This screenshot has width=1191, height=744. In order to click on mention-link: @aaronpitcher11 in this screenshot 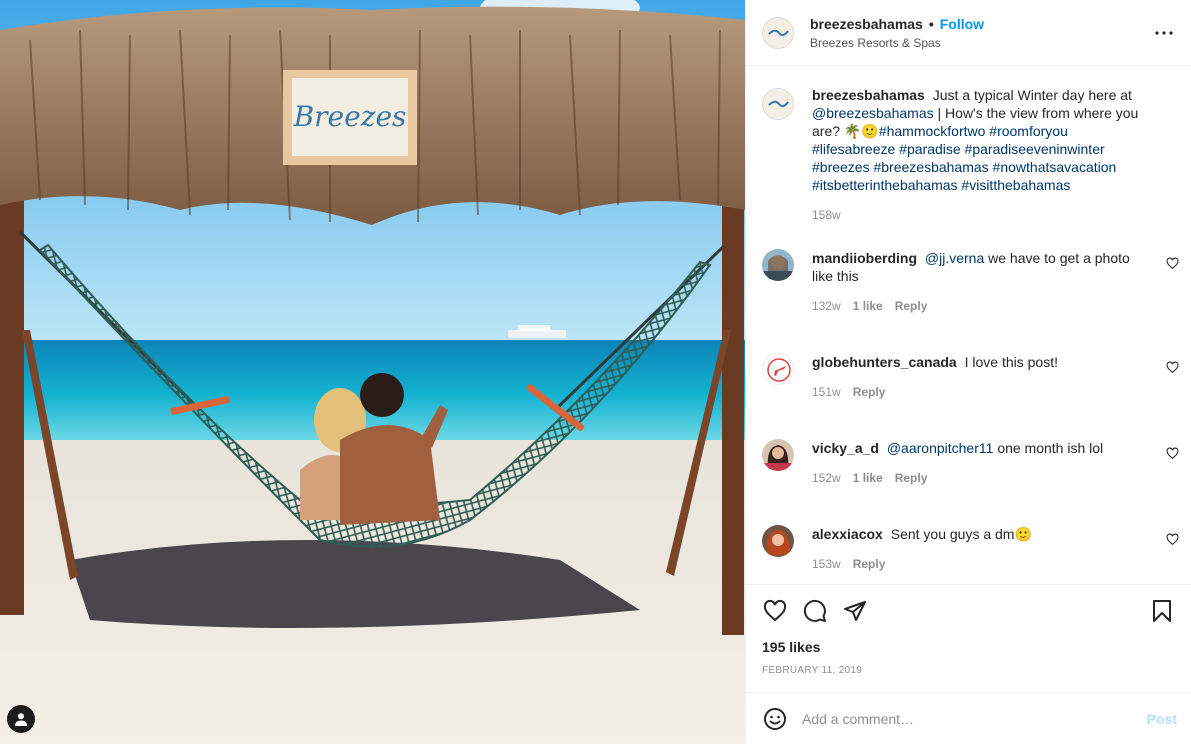, I will do `click(940, 448)`.